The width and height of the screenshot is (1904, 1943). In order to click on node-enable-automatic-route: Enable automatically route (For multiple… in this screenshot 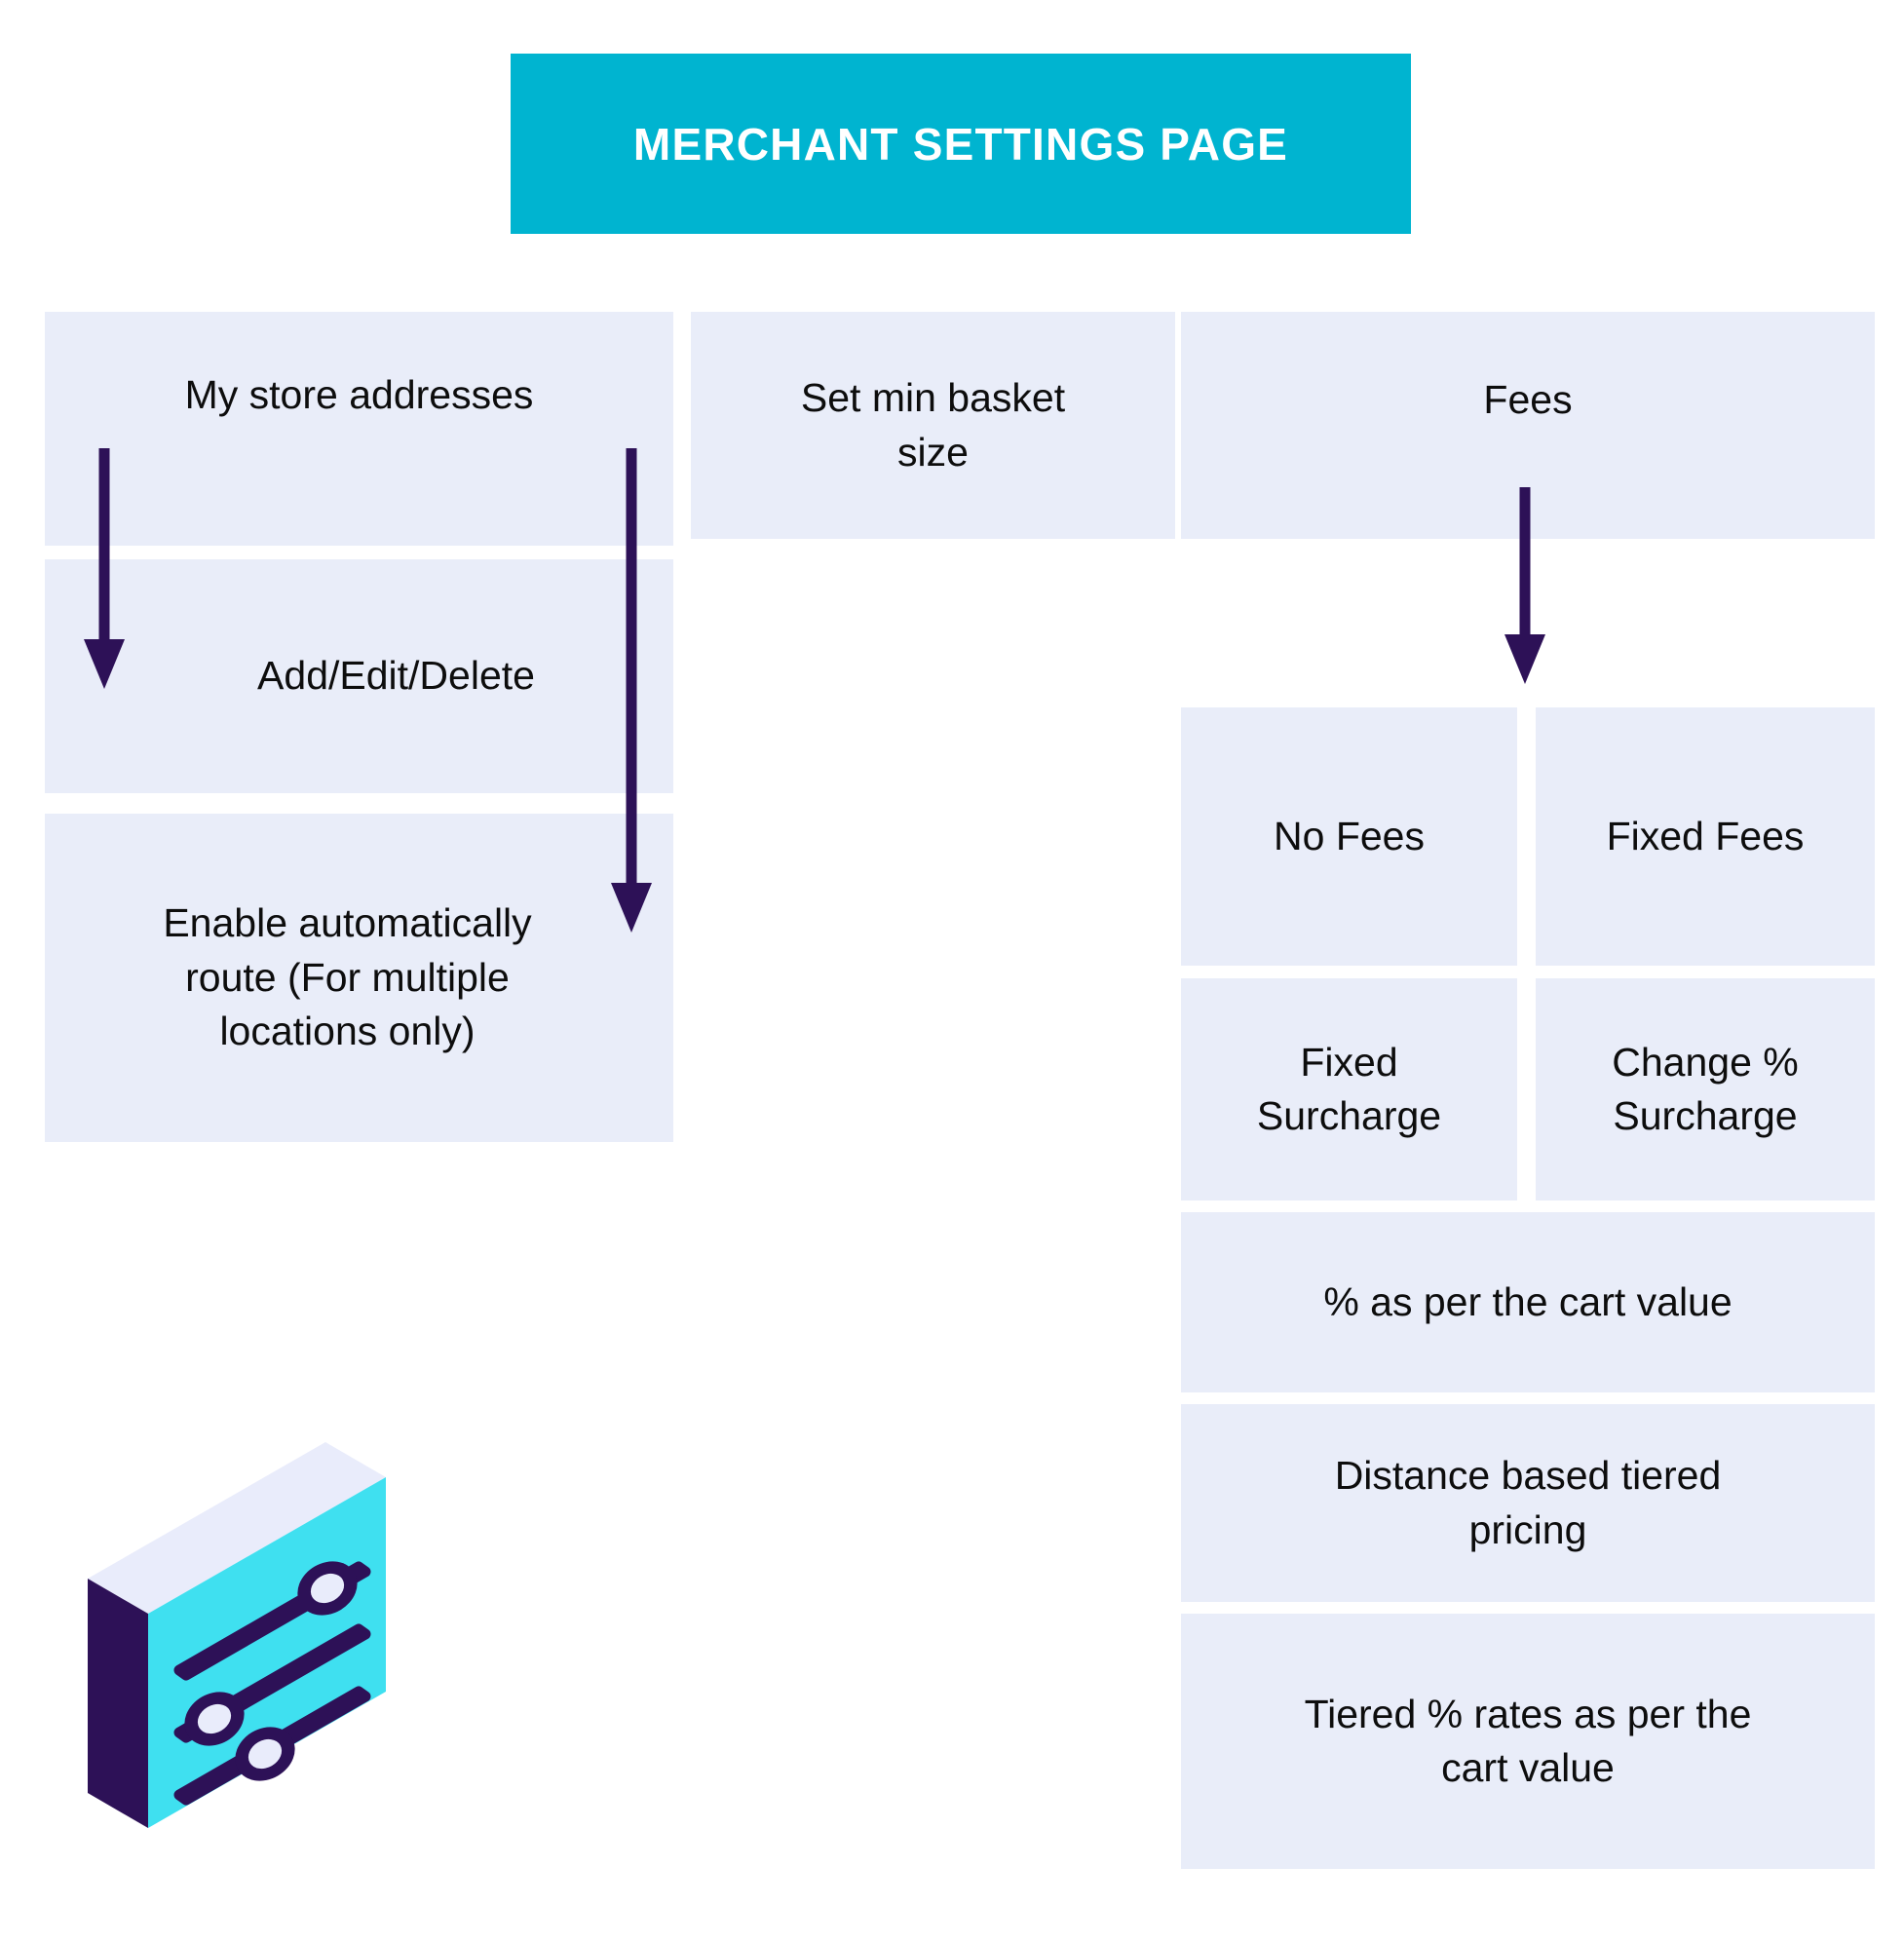, I will do `click(359, 978)`.